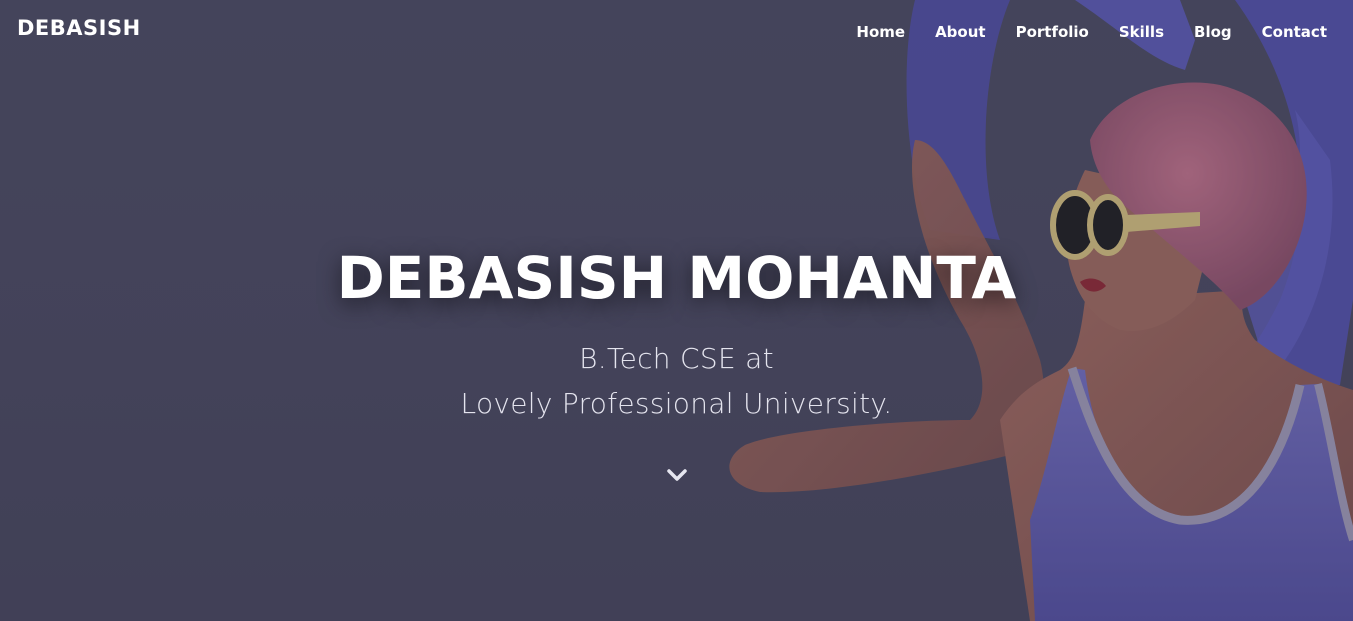 Image resolution: width=1353 pixels, height=621 pixels. Describe the element at coordinates (1091, 32) in the screenshot. I see `main-nav: Home About Portfolio Skills Blog Contact` at that location.